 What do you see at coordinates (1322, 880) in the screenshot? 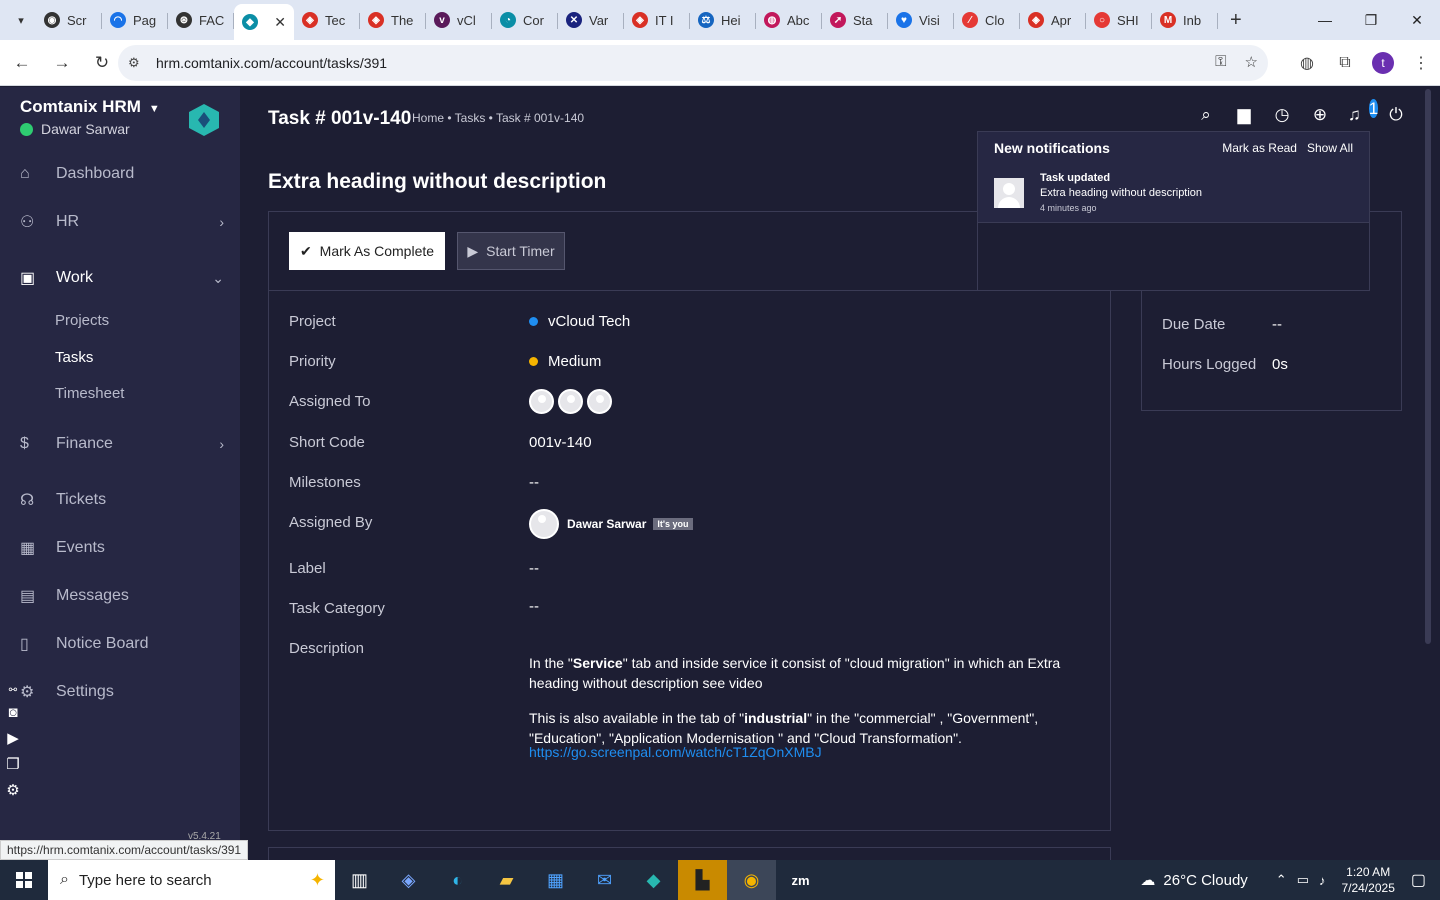
I see `volume-icon: ♪` at bounding box center [1322, 880].